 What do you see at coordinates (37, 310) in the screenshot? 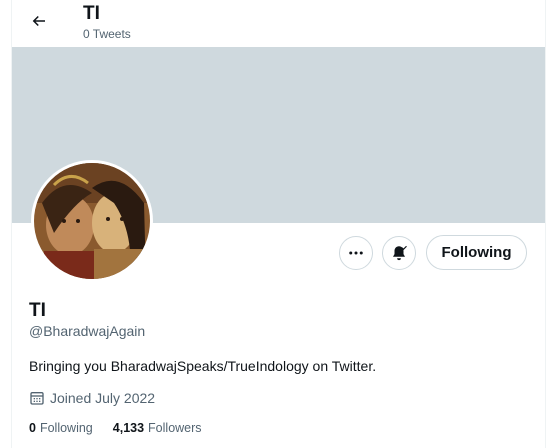
I see `profile-name: TI` at bounding box center [37, 310].